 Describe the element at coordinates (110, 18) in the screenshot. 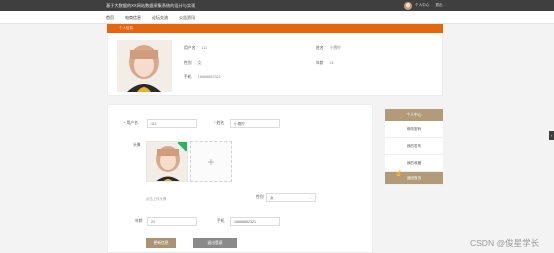

I see `nav-item-home: 首页` at that location.